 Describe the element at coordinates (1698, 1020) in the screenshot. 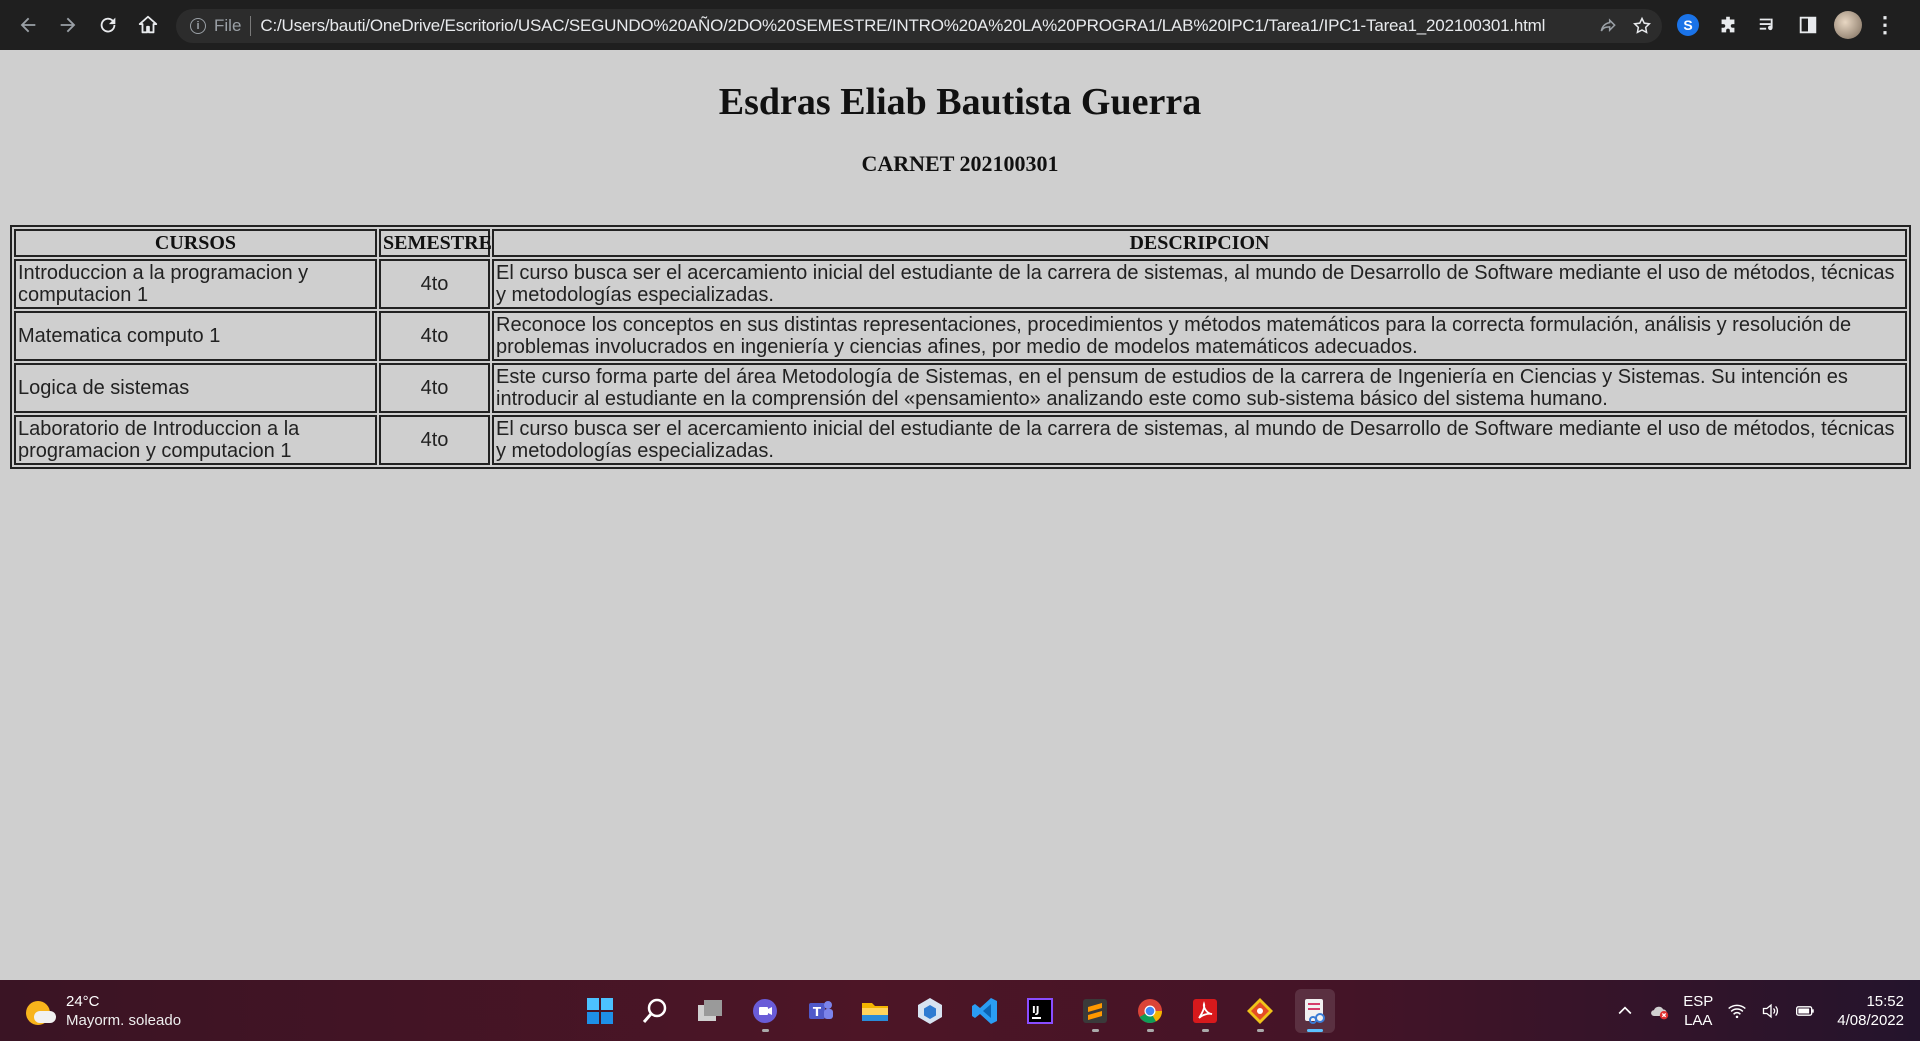

I see `keyboard-layout: LAA` at that location.